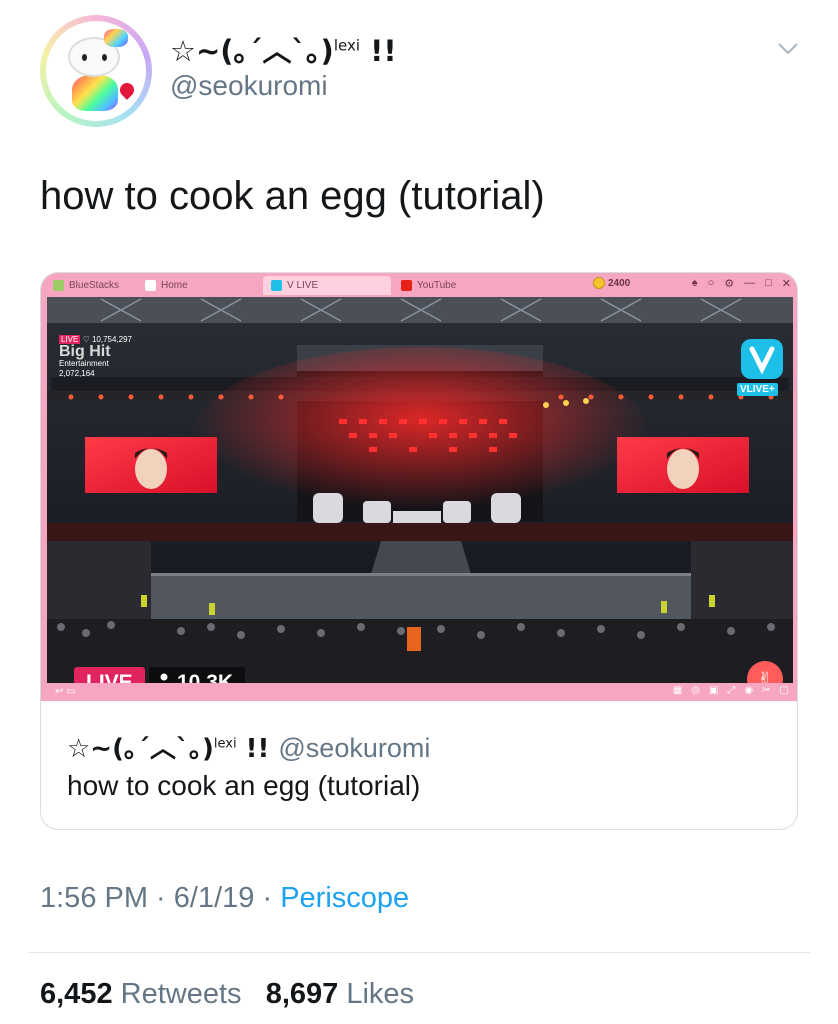 Image resolution: width=838 pixels, height=1024 pixels. I want to click on viewer-count: 10.3K, so click(197, 675).